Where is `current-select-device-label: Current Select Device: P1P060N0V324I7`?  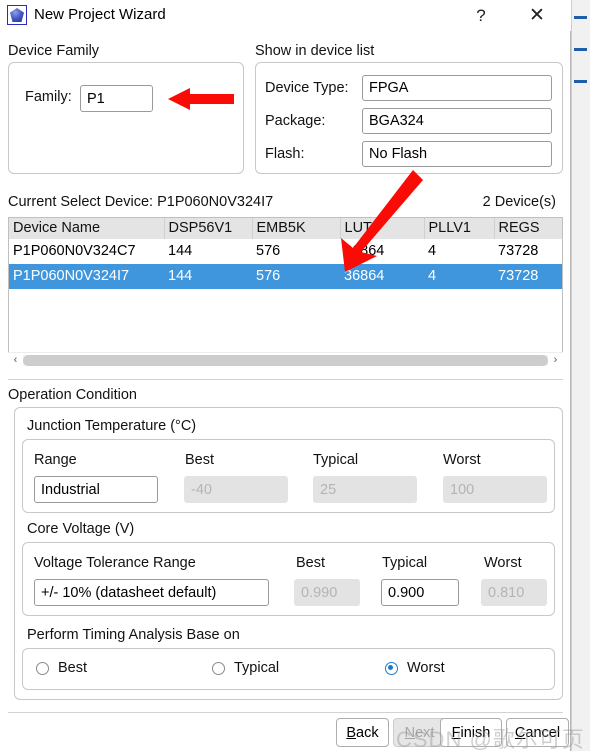 current-select-device-label: Current Select Device: P1P060N0V324I7 is located at coordinates (141, 202).